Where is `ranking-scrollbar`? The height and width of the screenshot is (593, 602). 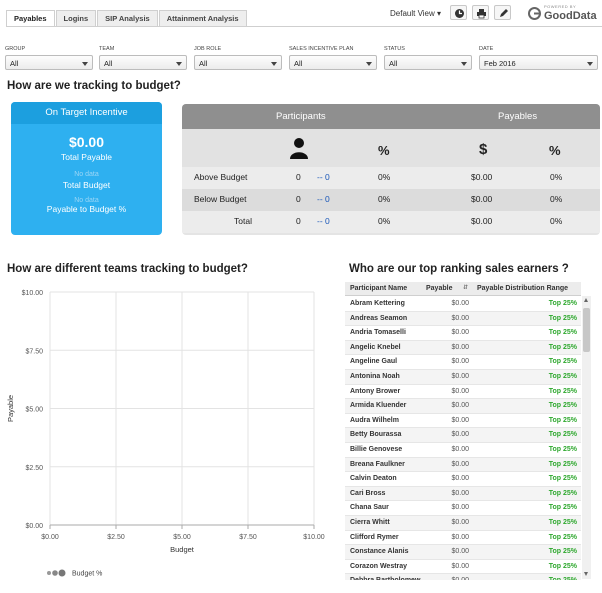 ranking-scrollbar is located at coordinates (586, 437).